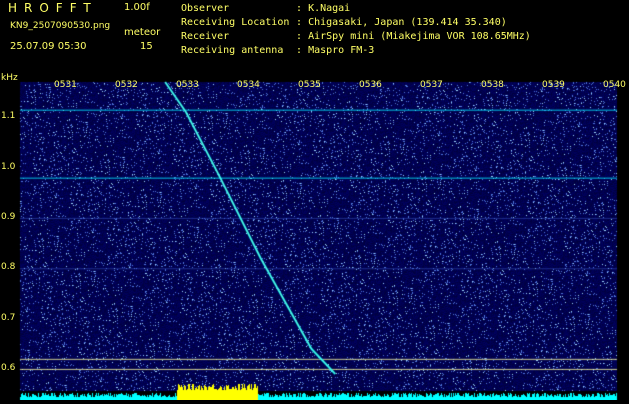  I want to click on y-tick-label: 0.6, so click(8, 367).